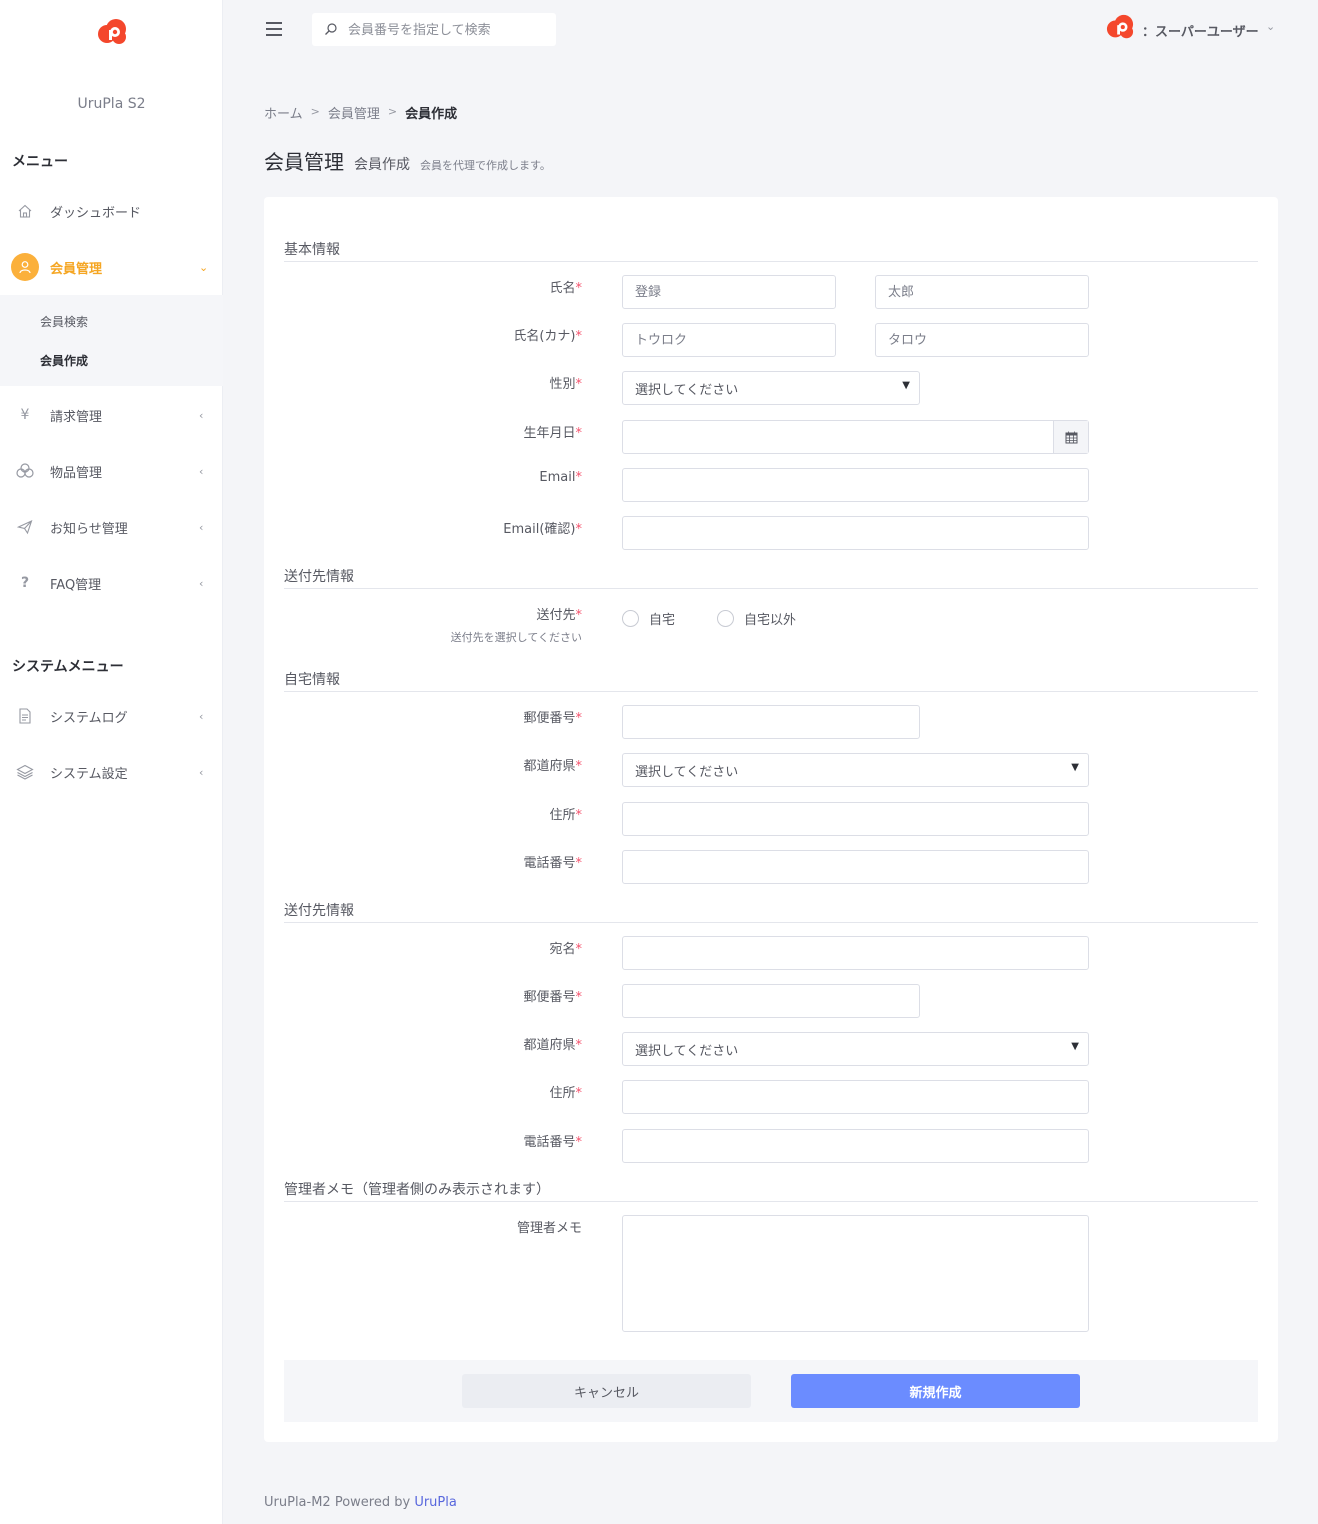 This screenshot has width=1318, height=1524. I want to click on section-admin-memo: 管理者メモ（管理者側のみ表示されます）, so click(771, 1190).